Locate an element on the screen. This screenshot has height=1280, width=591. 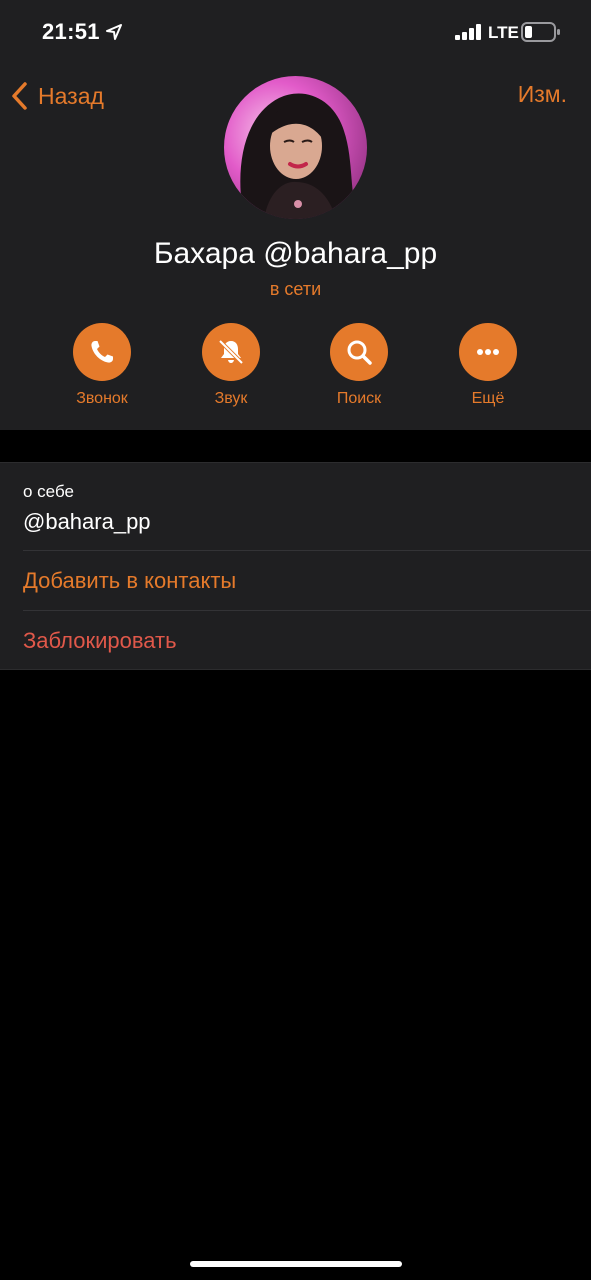
sound-button-circle is located at coordinates (231, 352).